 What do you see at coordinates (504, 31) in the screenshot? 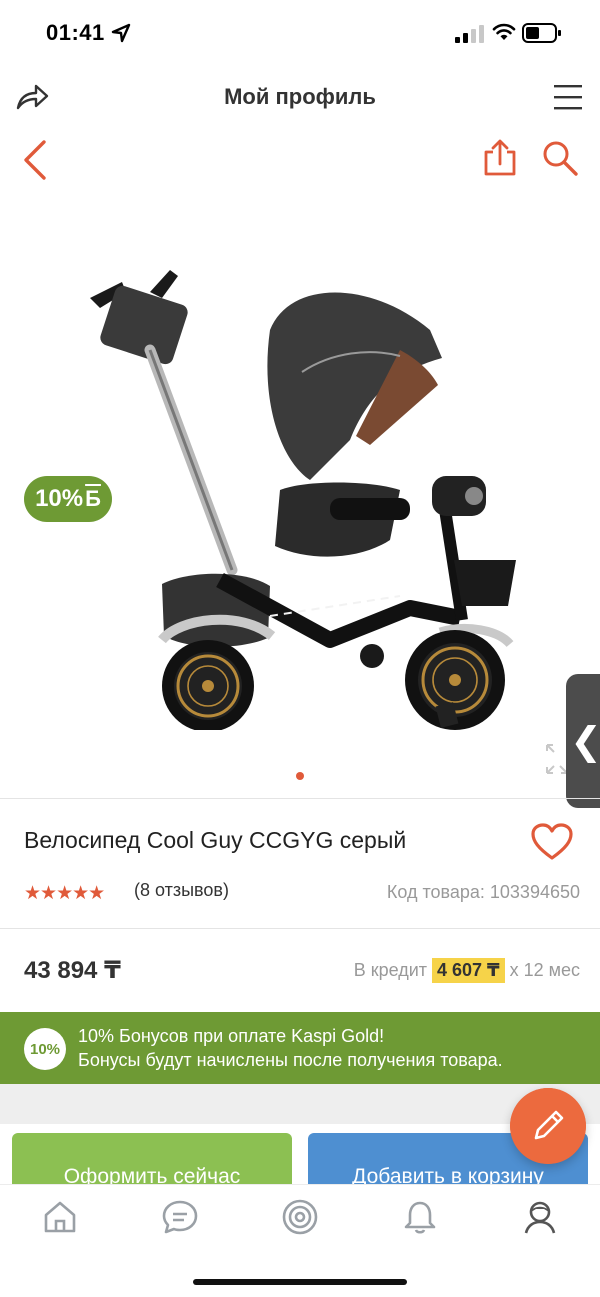
I see `wifi-icon` at bounding box center [504, 31].